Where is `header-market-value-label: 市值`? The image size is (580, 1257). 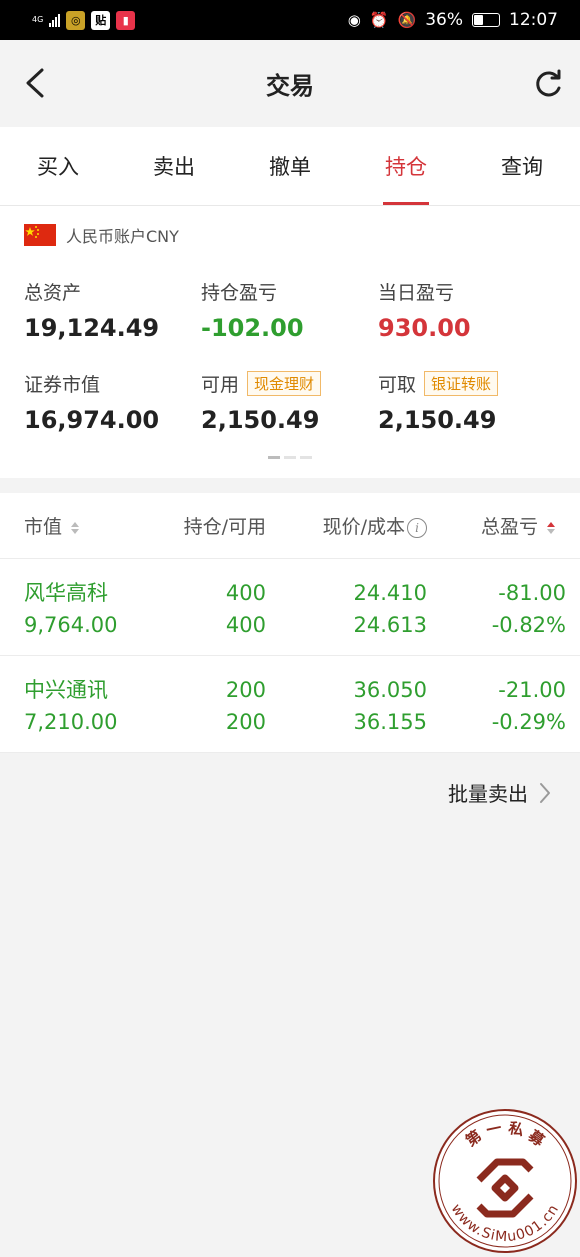
header-market-value-label: 市值 is located at coordinates (43, 527).